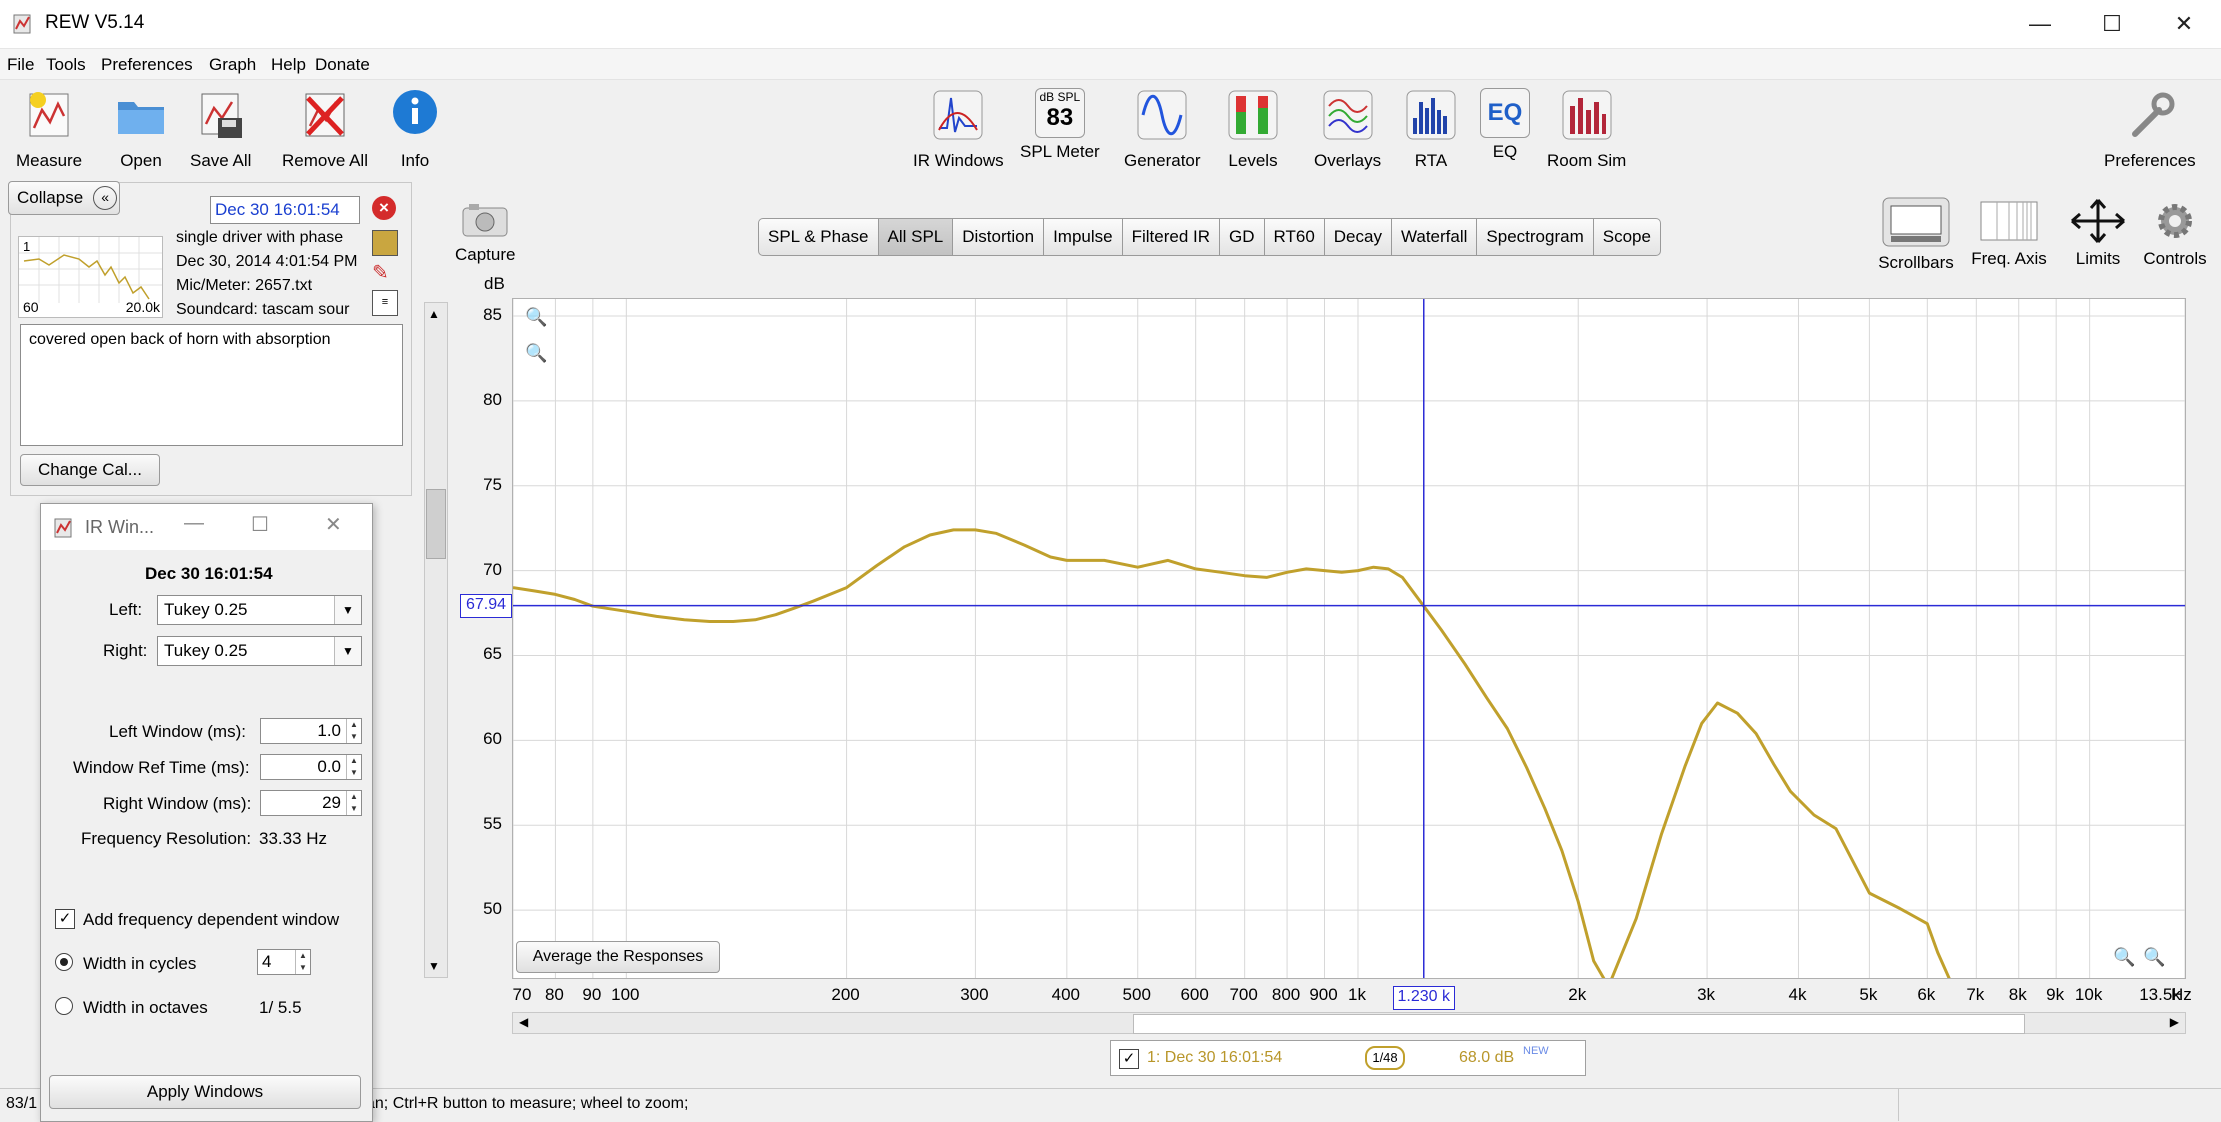 The height and width of the screenshot is (1122, 2221). I want to click on scroll-up-icon: ▲, so click(434, 314).